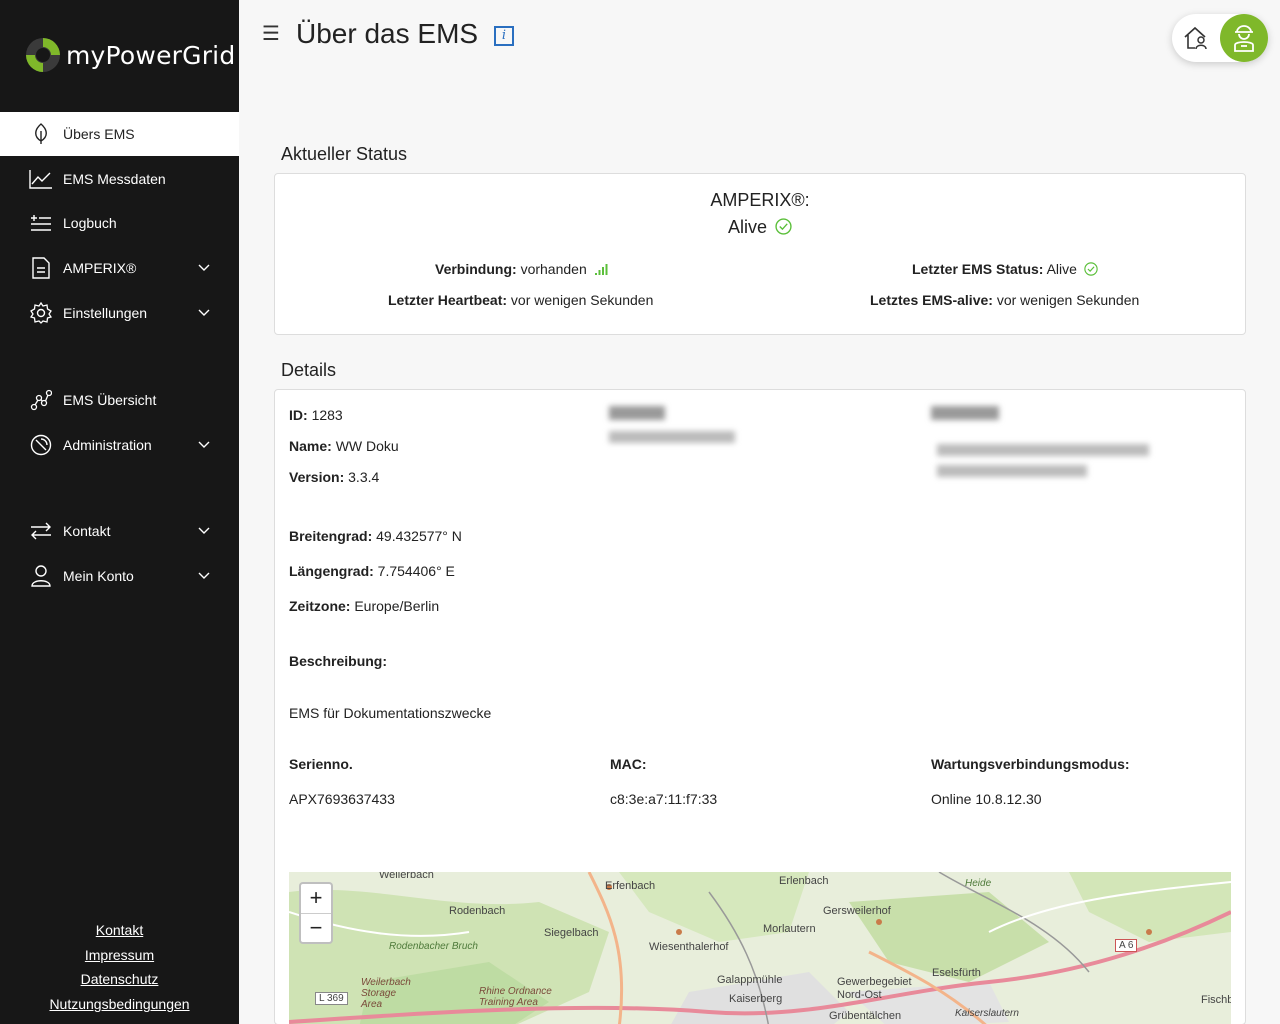 The height and width of the screenshot is (1024, 1280). I want to click on page-title: Über das EMS, so click(387, 33).